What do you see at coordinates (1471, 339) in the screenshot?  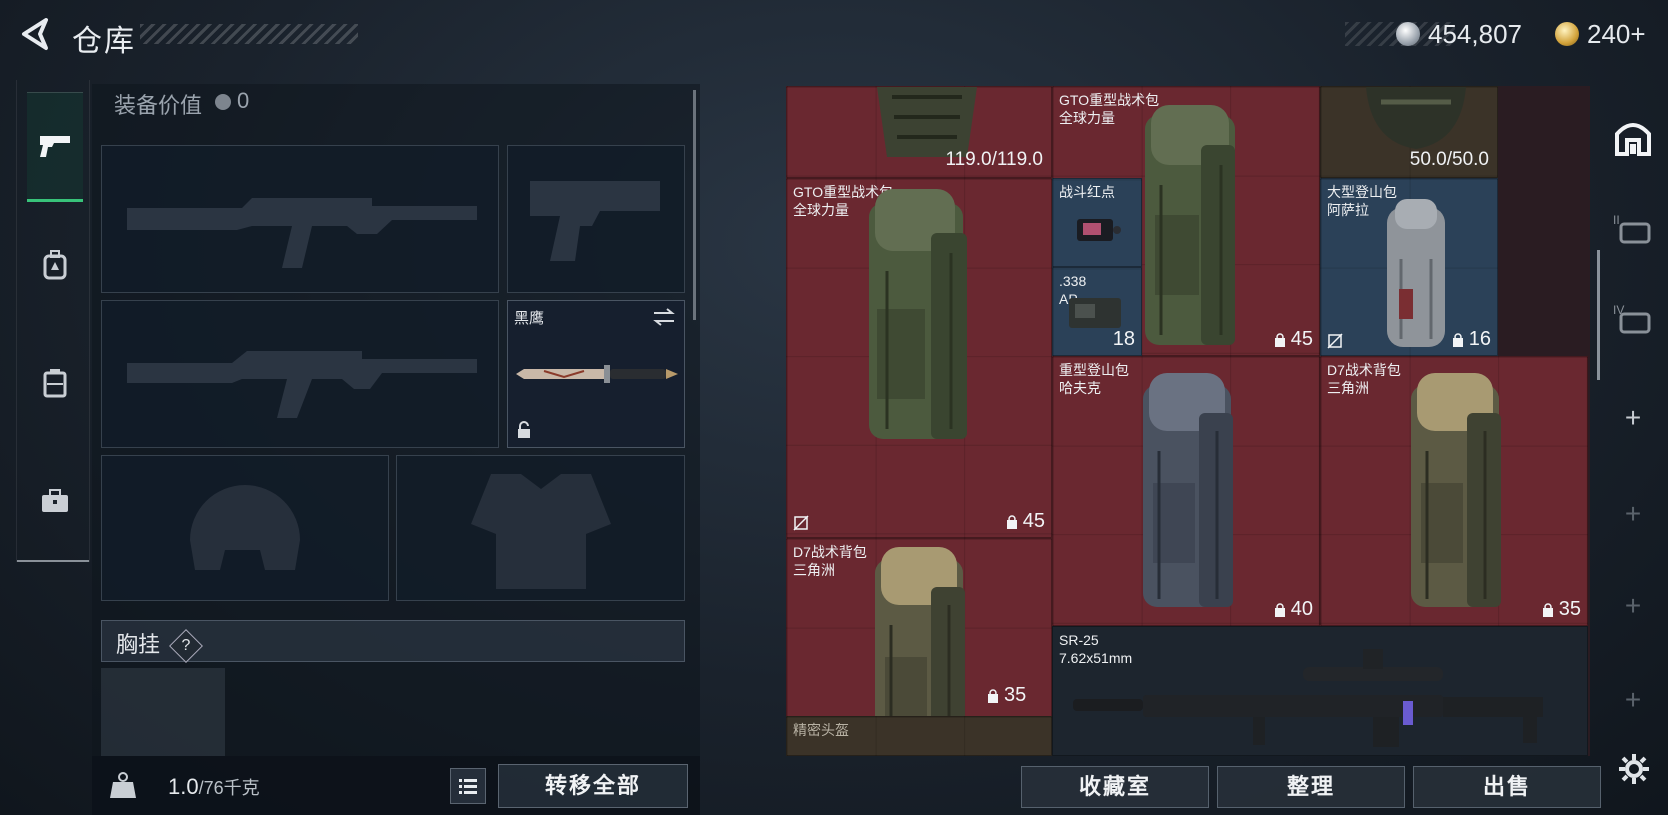 I see `item-count: 16` at bounding box center [1471, 339].